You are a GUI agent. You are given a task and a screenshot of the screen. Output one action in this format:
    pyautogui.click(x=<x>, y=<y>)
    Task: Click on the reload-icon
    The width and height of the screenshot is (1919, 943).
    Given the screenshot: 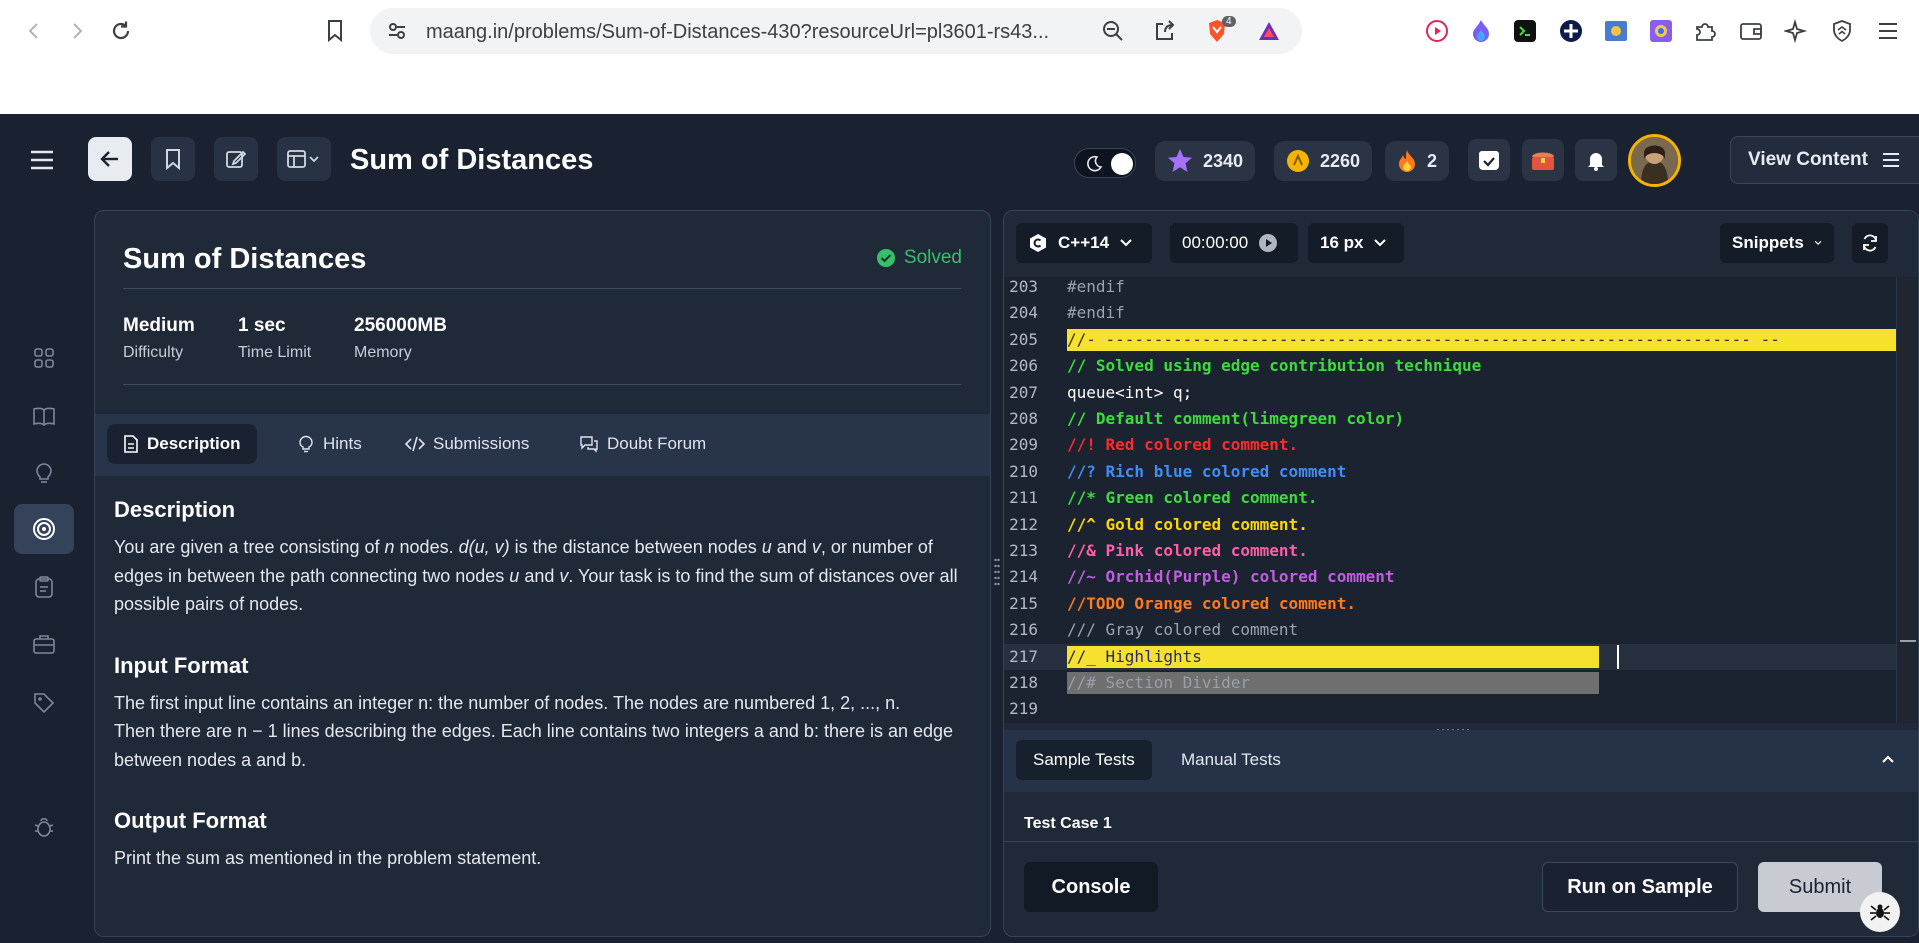 What is the action you would take?
    pyautogui.click(x=121, y=31)
    